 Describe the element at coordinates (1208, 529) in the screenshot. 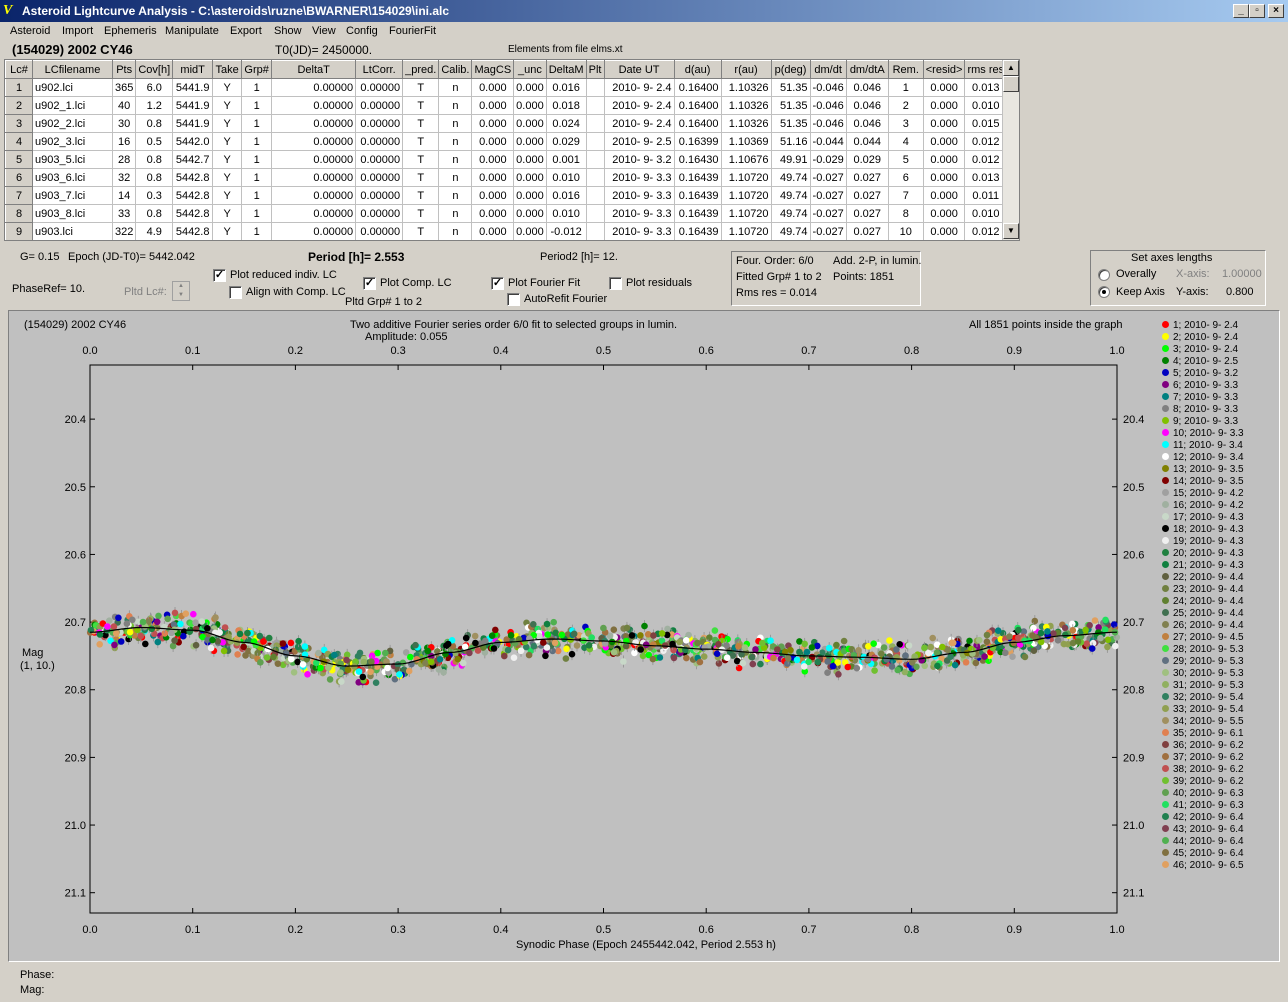

I see `legend-label: 18; 2010- 9- 4.3` at that location.